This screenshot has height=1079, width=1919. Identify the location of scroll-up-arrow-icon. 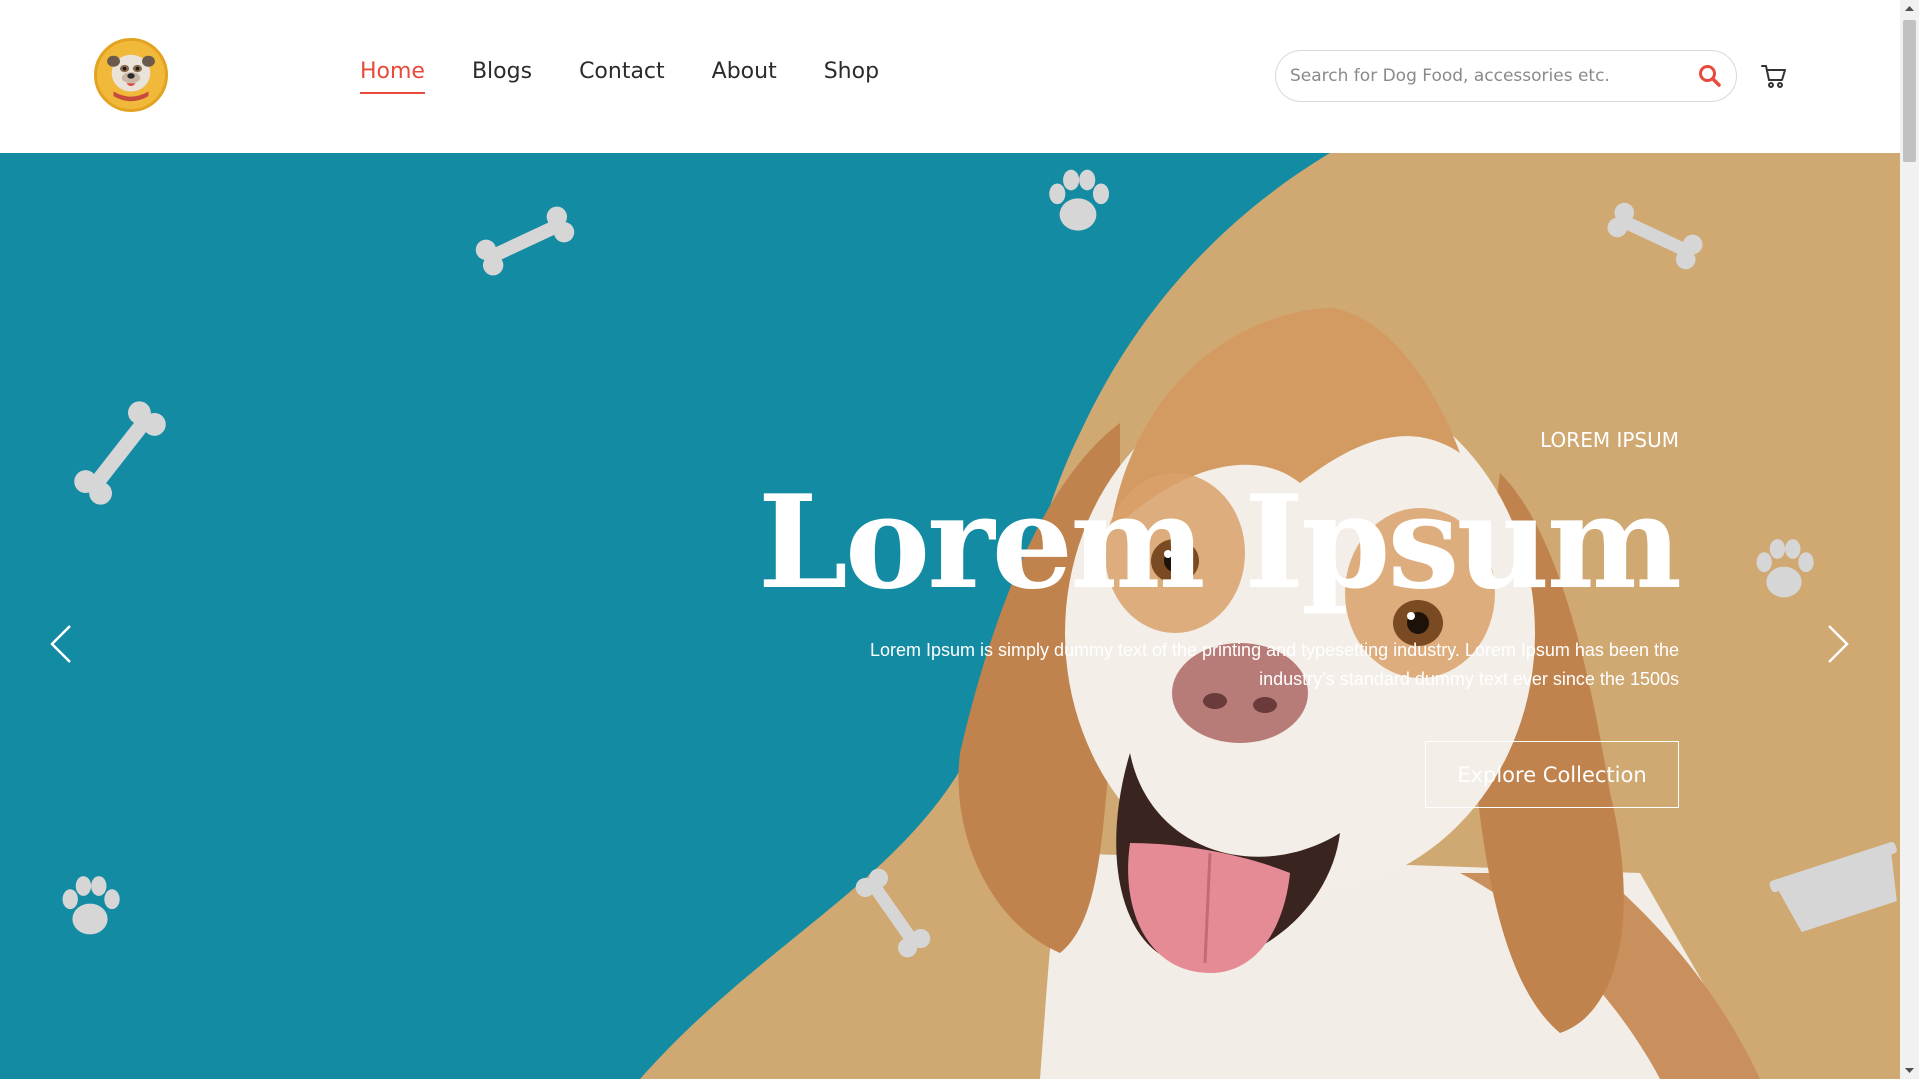
(1909, 8).